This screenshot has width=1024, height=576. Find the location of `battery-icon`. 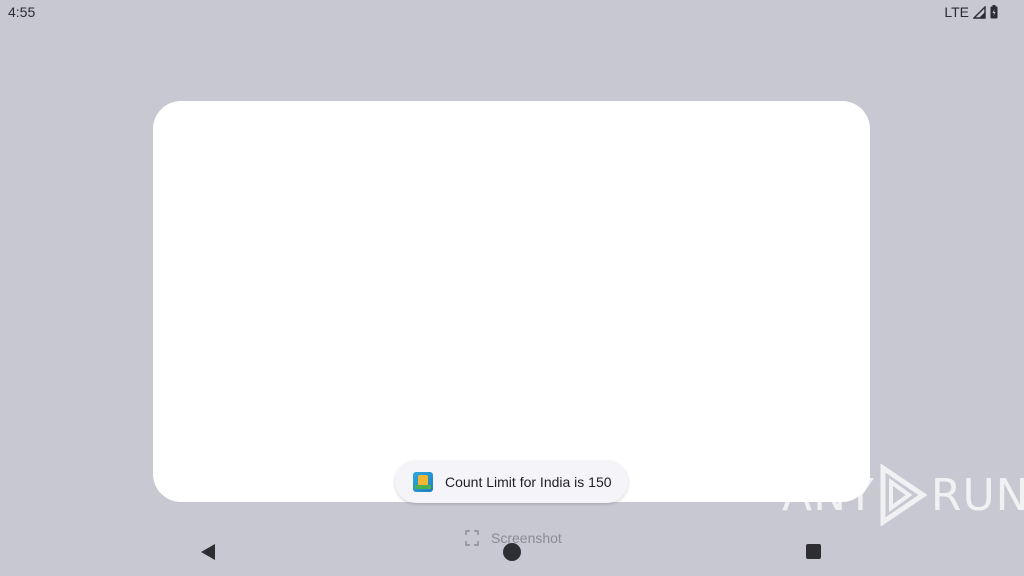

battery-icon is located at coordinates (994, 12).